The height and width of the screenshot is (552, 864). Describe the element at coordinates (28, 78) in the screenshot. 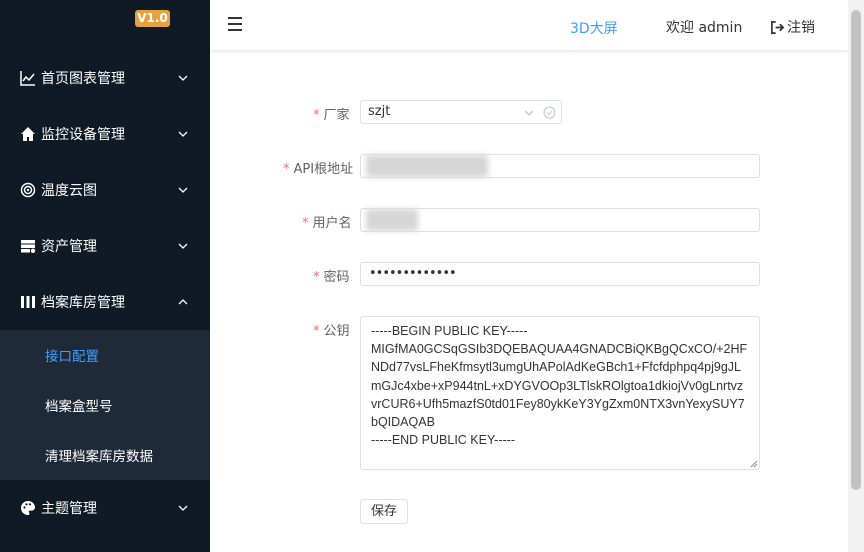

I see `line-chart-icon` at that location.